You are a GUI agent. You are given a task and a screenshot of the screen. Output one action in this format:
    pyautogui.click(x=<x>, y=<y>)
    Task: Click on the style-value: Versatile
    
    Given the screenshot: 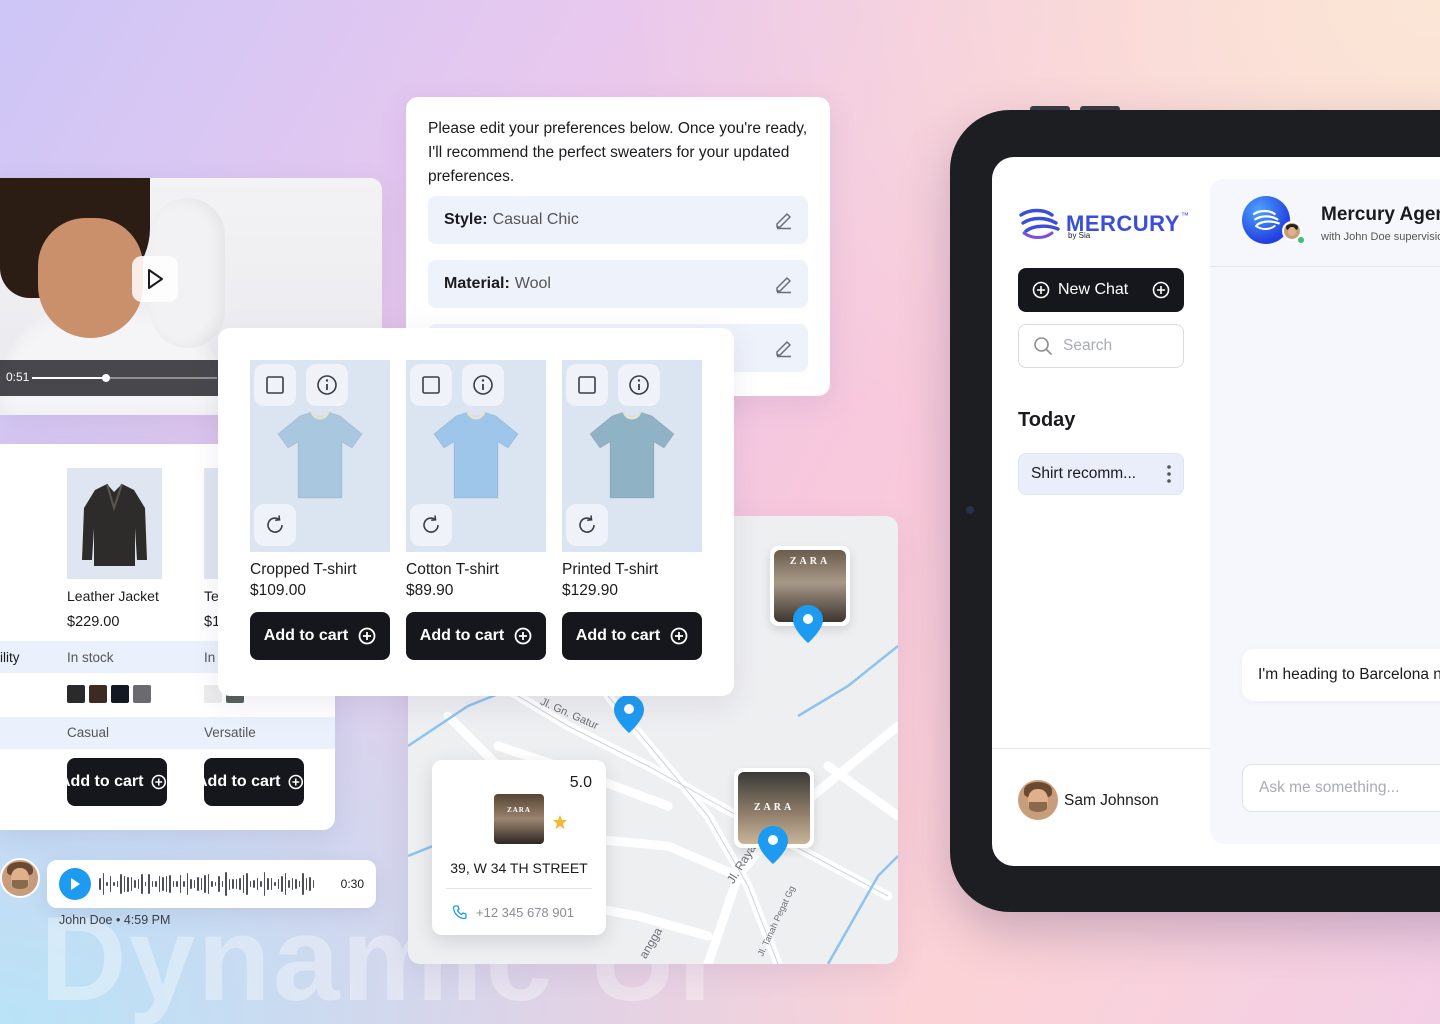 What is the action you would take?
    pyautogui.click(x=230, y=732)
    